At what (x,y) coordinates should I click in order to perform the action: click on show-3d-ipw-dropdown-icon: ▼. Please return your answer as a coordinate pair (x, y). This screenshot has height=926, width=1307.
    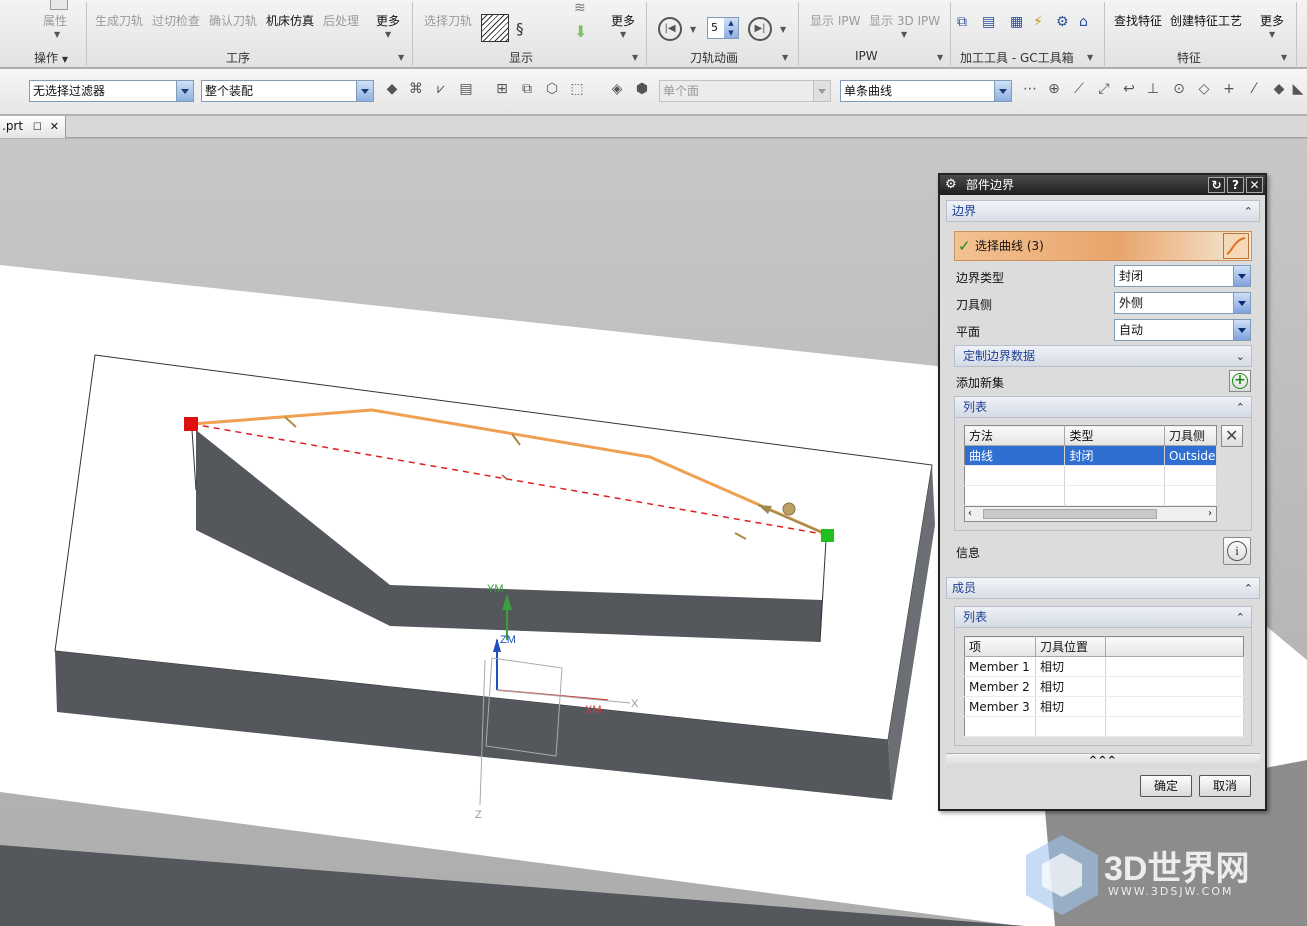
    Looking at the image, I should click on (904, 34).